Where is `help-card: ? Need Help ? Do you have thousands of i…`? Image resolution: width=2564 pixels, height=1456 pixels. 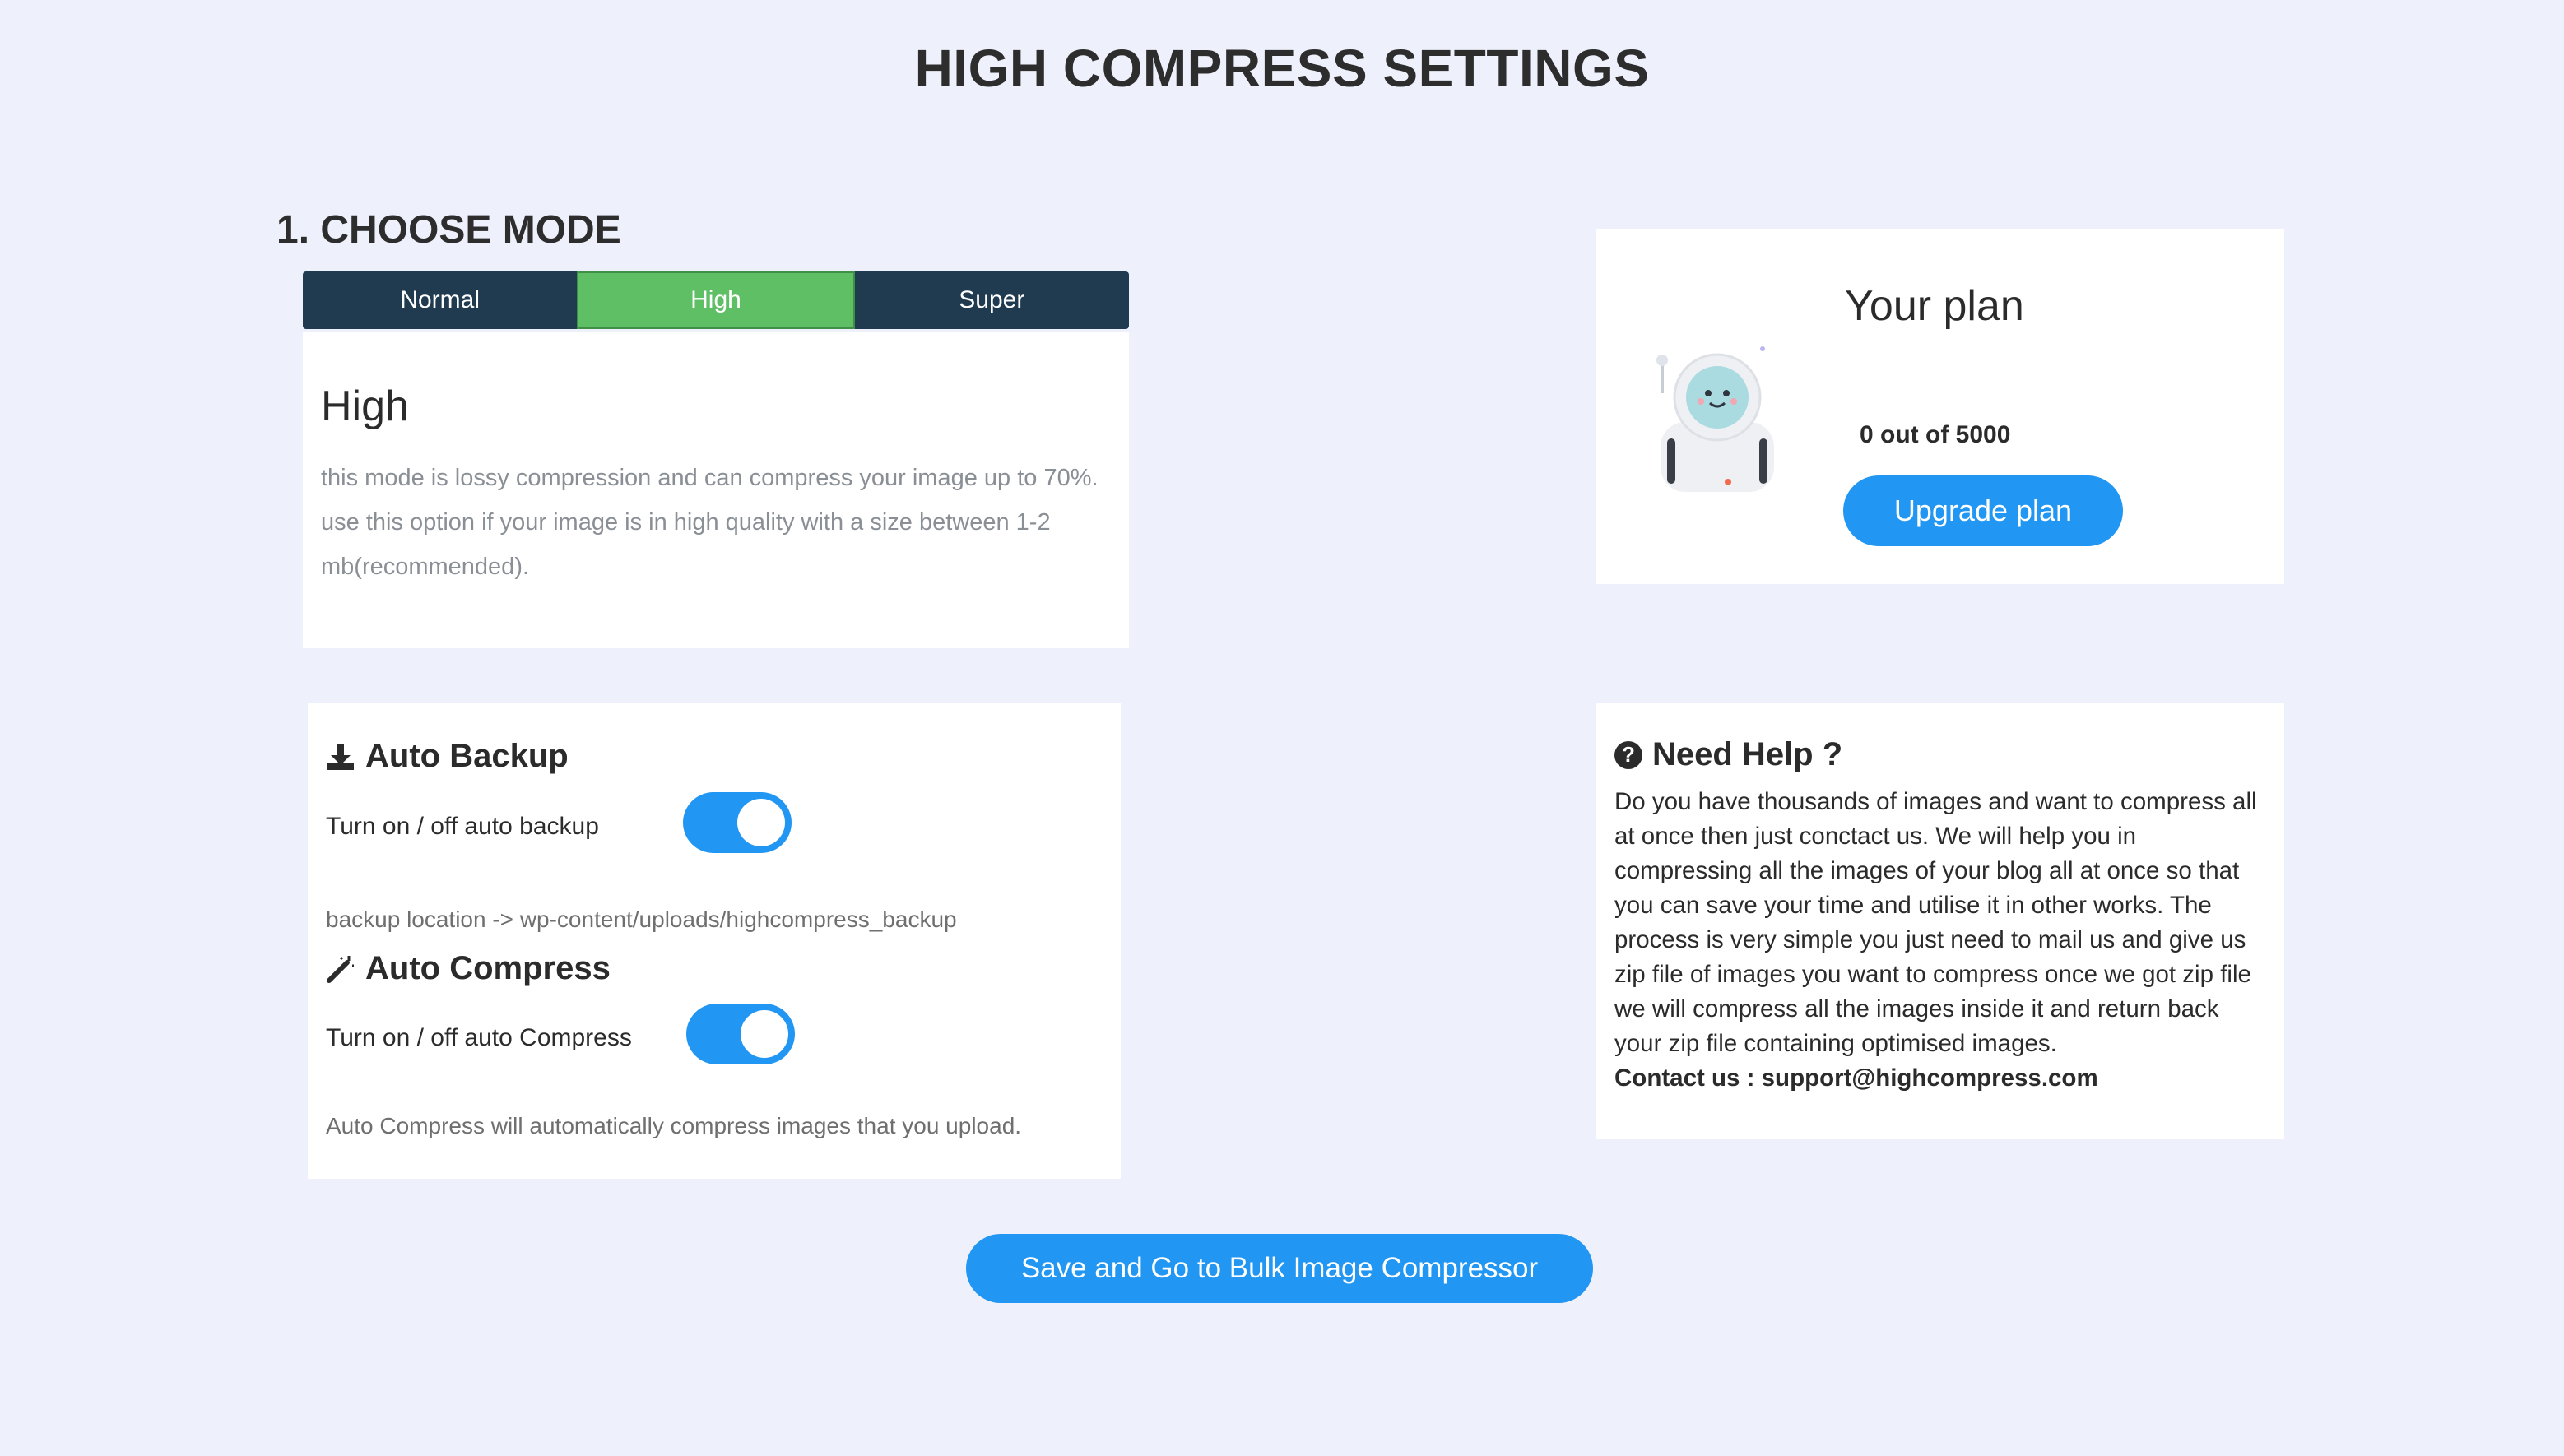
help-card: ? Need Help ? Do you have thousands of i… is located at coordinates (1940, 921).